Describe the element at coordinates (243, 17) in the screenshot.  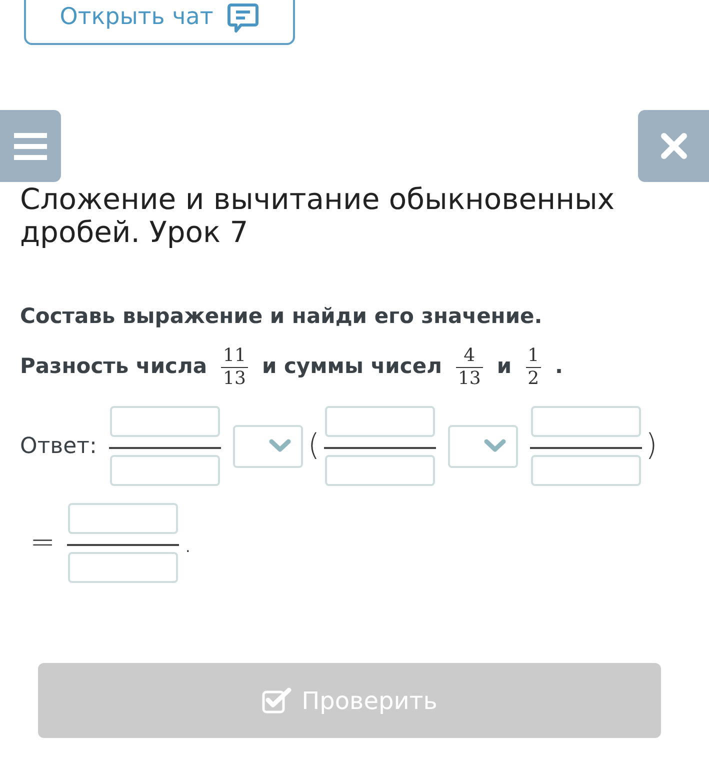
I see `chat-icon` at that location.